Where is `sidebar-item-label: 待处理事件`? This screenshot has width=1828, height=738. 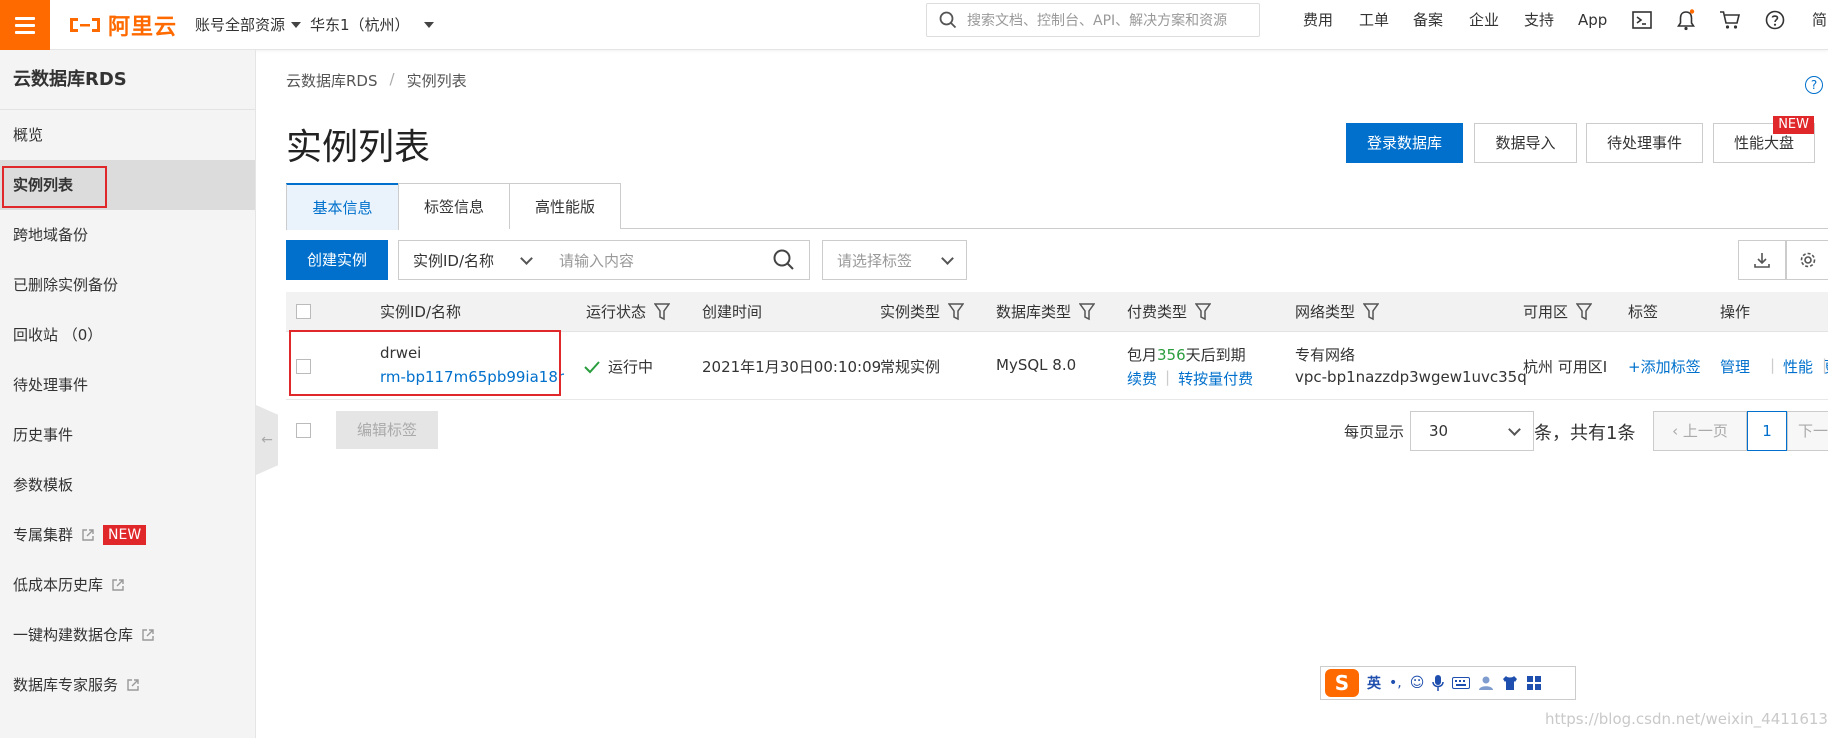
sidebar-item-label: 待处理事件 is located at coordinates (51, 385).